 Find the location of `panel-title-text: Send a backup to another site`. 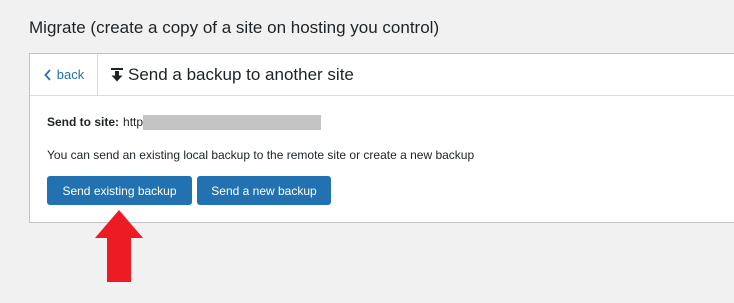

panel-title-text: Send a backup to another site is located at coordinates (241, 74).